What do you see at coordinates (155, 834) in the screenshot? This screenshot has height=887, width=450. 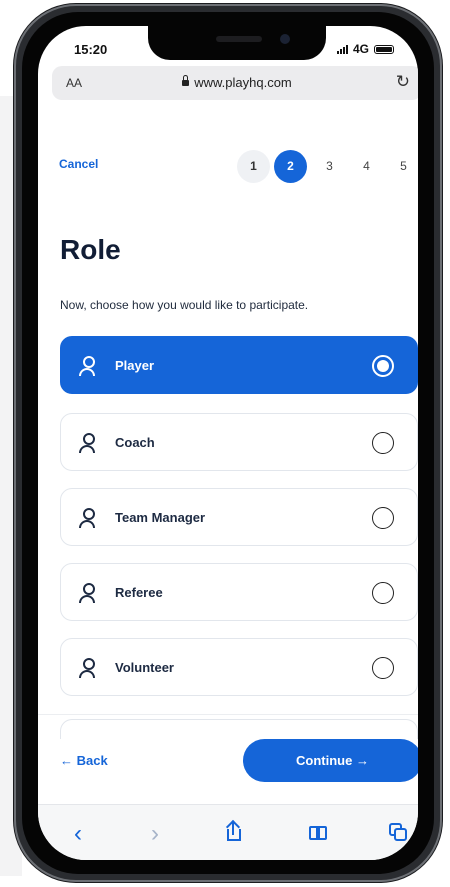 I see `chevron-right-icon: ›` at bounding box center [155, 834].